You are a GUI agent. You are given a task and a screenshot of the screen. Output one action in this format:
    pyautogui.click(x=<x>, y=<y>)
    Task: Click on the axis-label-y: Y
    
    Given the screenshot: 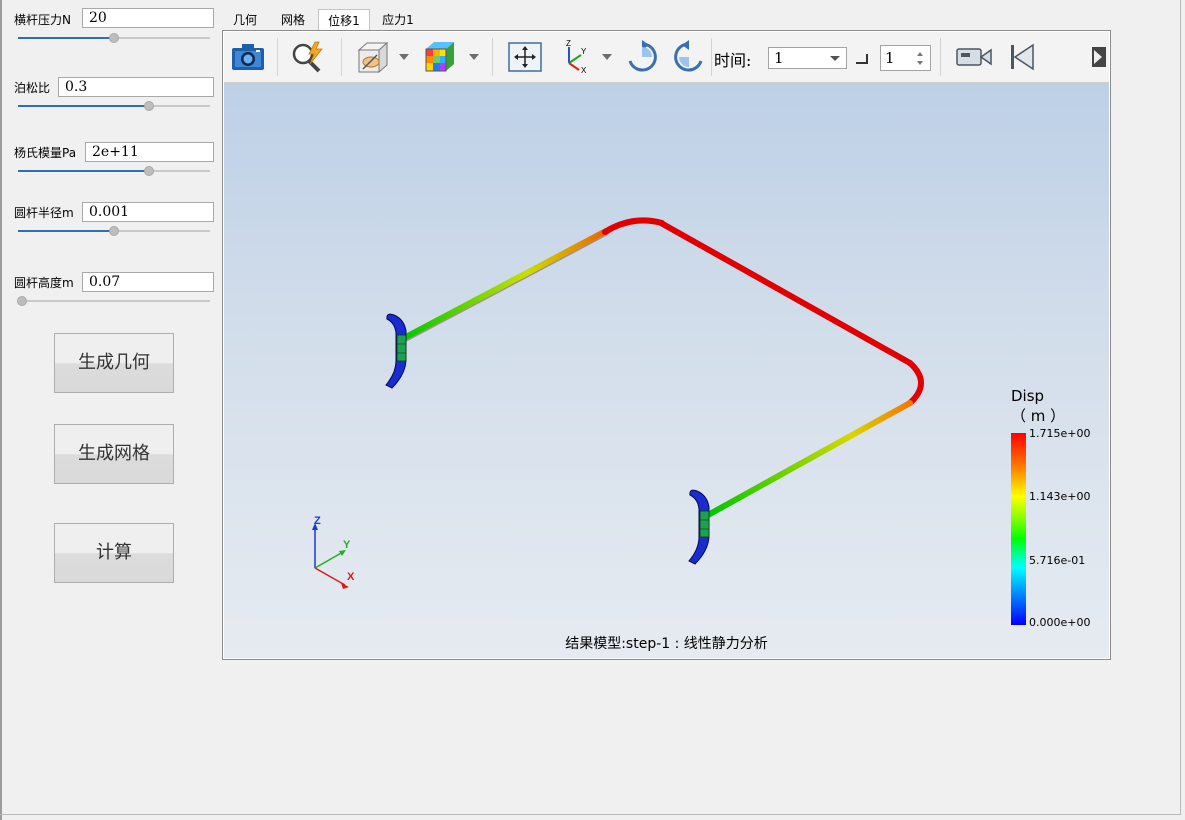 What is the action you would take?
    pyautogui.click(x=347, y=545)
    